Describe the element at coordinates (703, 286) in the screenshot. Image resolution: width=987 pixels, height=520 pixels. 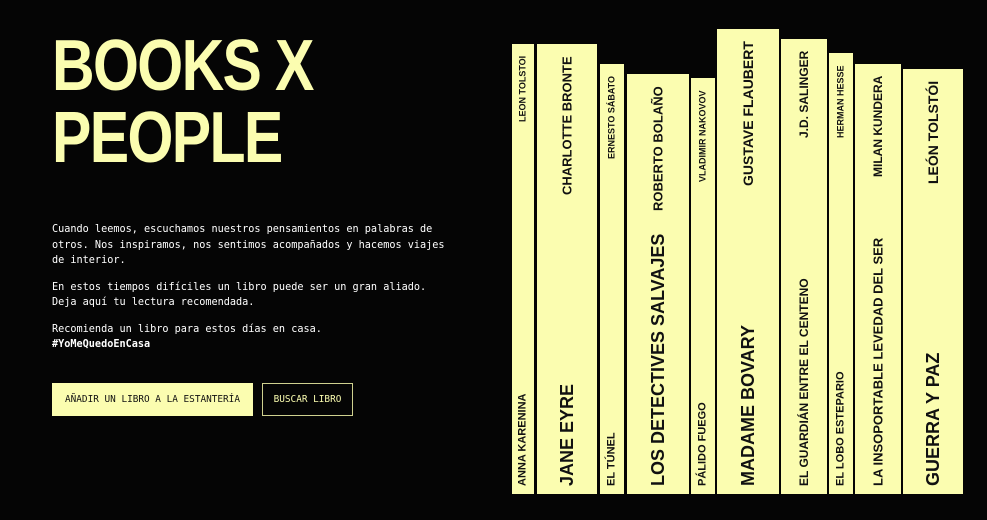
I see `book-spine: PÁLIDO FUEGO VLADIMIR NAKOVOV` at that location.